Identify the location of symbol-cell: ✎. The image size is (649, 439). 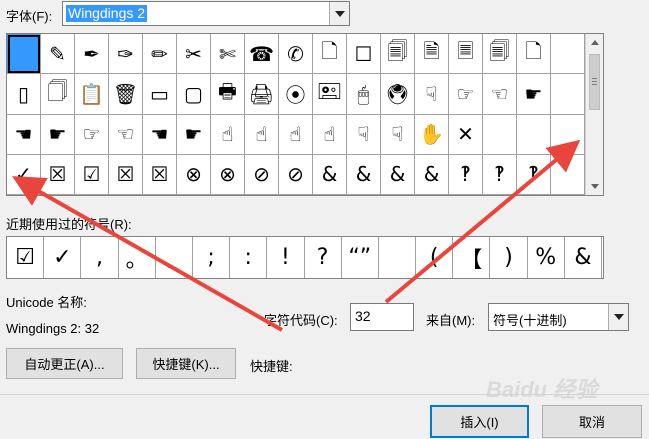
(58, 54).